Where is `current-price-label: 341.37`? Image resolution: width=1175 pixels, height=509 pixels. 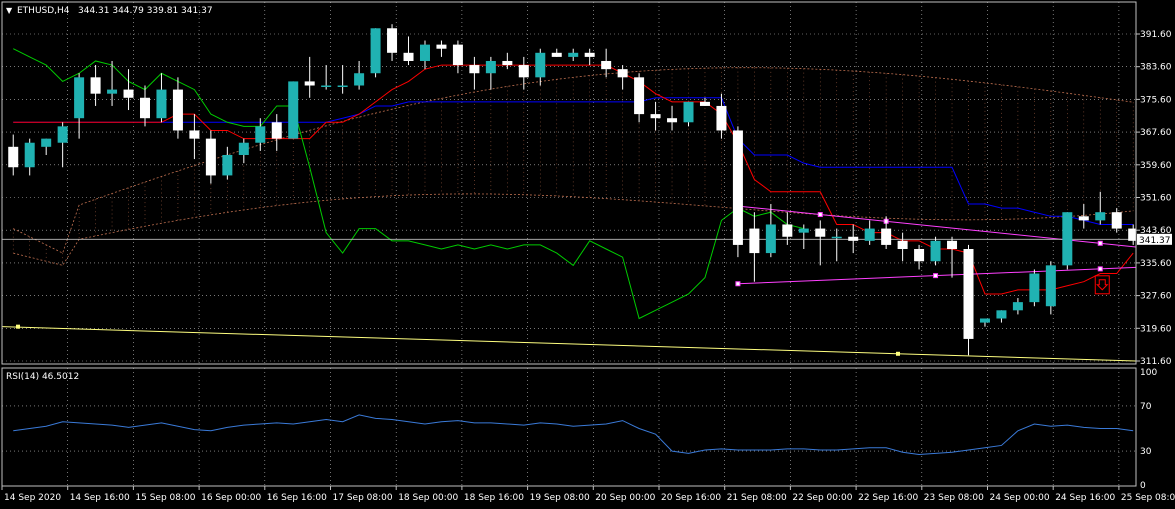 current-price-label: 341.37 is located at coordinates (1155, 241).